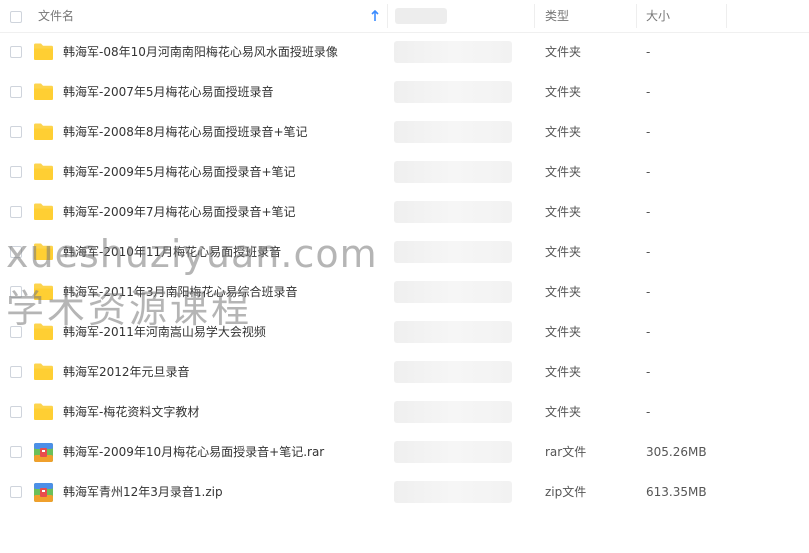  What do you see at coordinates (557, 16) in the screenshot?
I see `column-header-type: 类型` at bounding box center [557, 16].